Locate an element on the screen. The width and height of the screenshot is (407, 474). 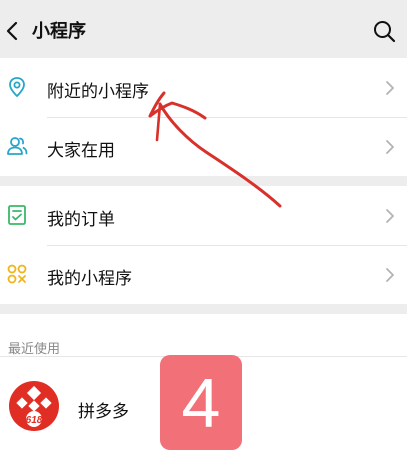
nav-bar: 小程序 is located at coordinates (203, 29).